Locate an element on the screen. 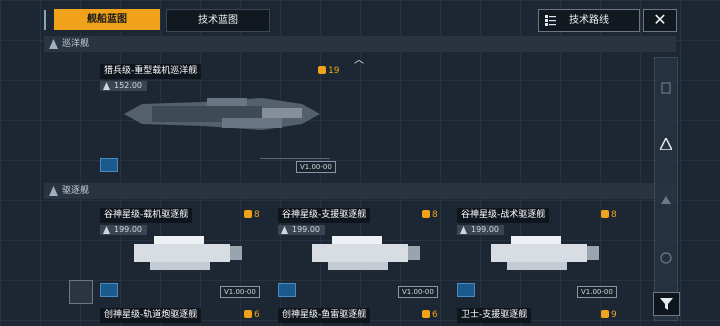 The image size is (720, 326). close-icon: ✕ is located at coordinates (660, 19).